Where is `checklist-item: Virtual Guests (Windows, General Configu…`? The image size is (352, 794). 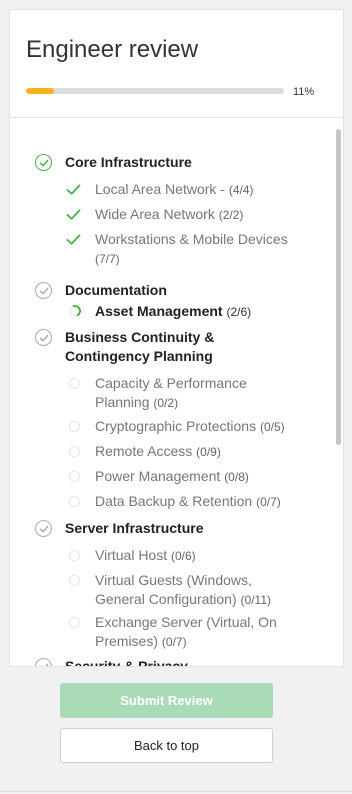
checklist-item: Virtual Guests (Windows, General Configu… is located at coordinates (169, 590).